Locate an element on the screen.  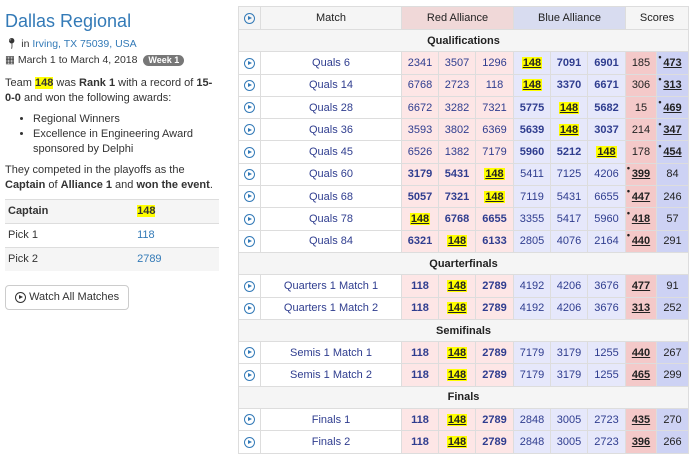
match-name-link: Quals 6 is located at coordinates (331, 63).